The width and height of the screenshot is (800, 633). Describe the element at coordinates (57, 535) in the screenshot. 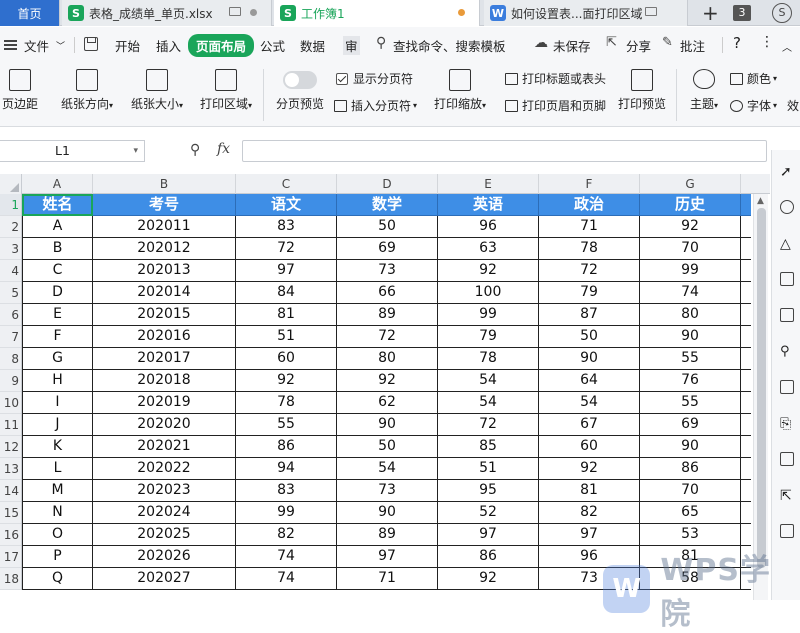

I see `table-cell: O` at that location.